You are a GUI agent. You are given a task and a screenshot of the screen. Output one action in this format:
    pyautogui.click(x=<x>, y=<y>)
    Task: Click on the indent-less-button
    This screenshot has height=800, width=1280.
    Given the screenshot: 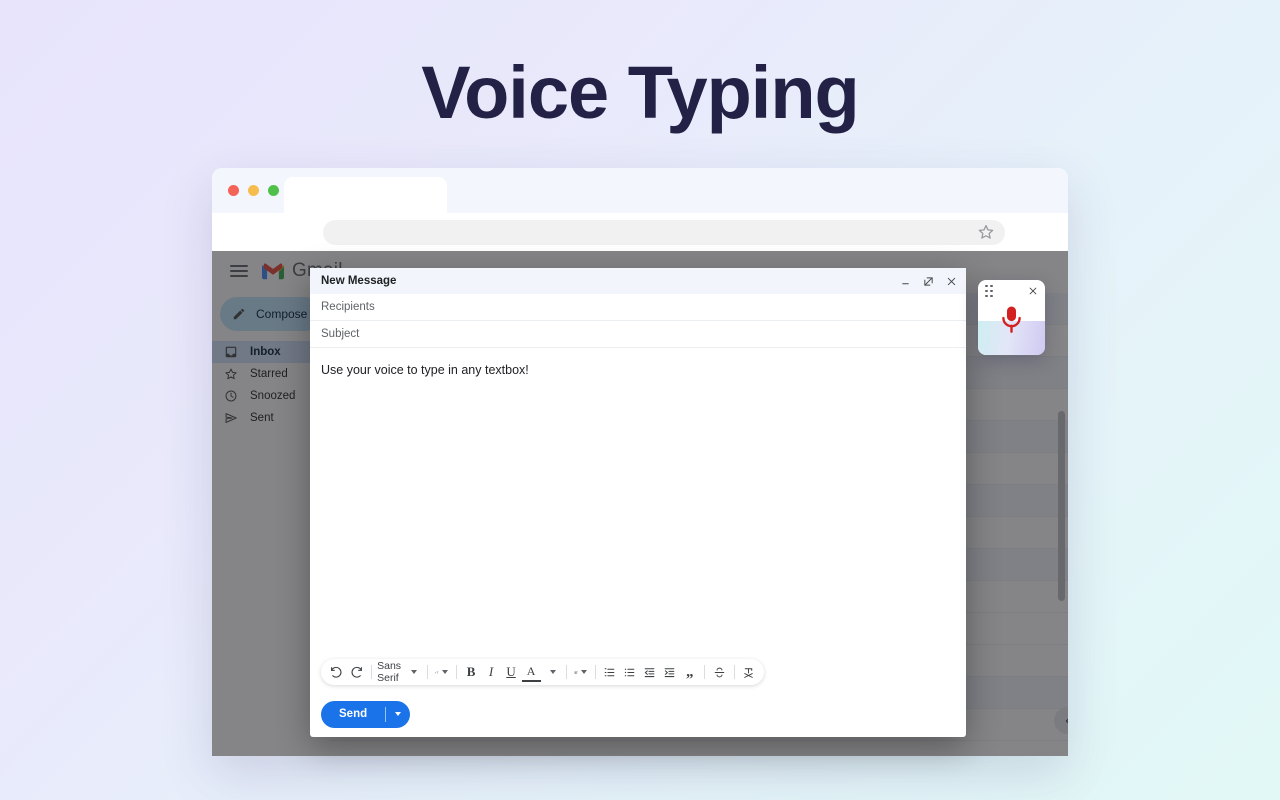 What is the action you would take?
    pyautogui.click(x=649, y=672)
    